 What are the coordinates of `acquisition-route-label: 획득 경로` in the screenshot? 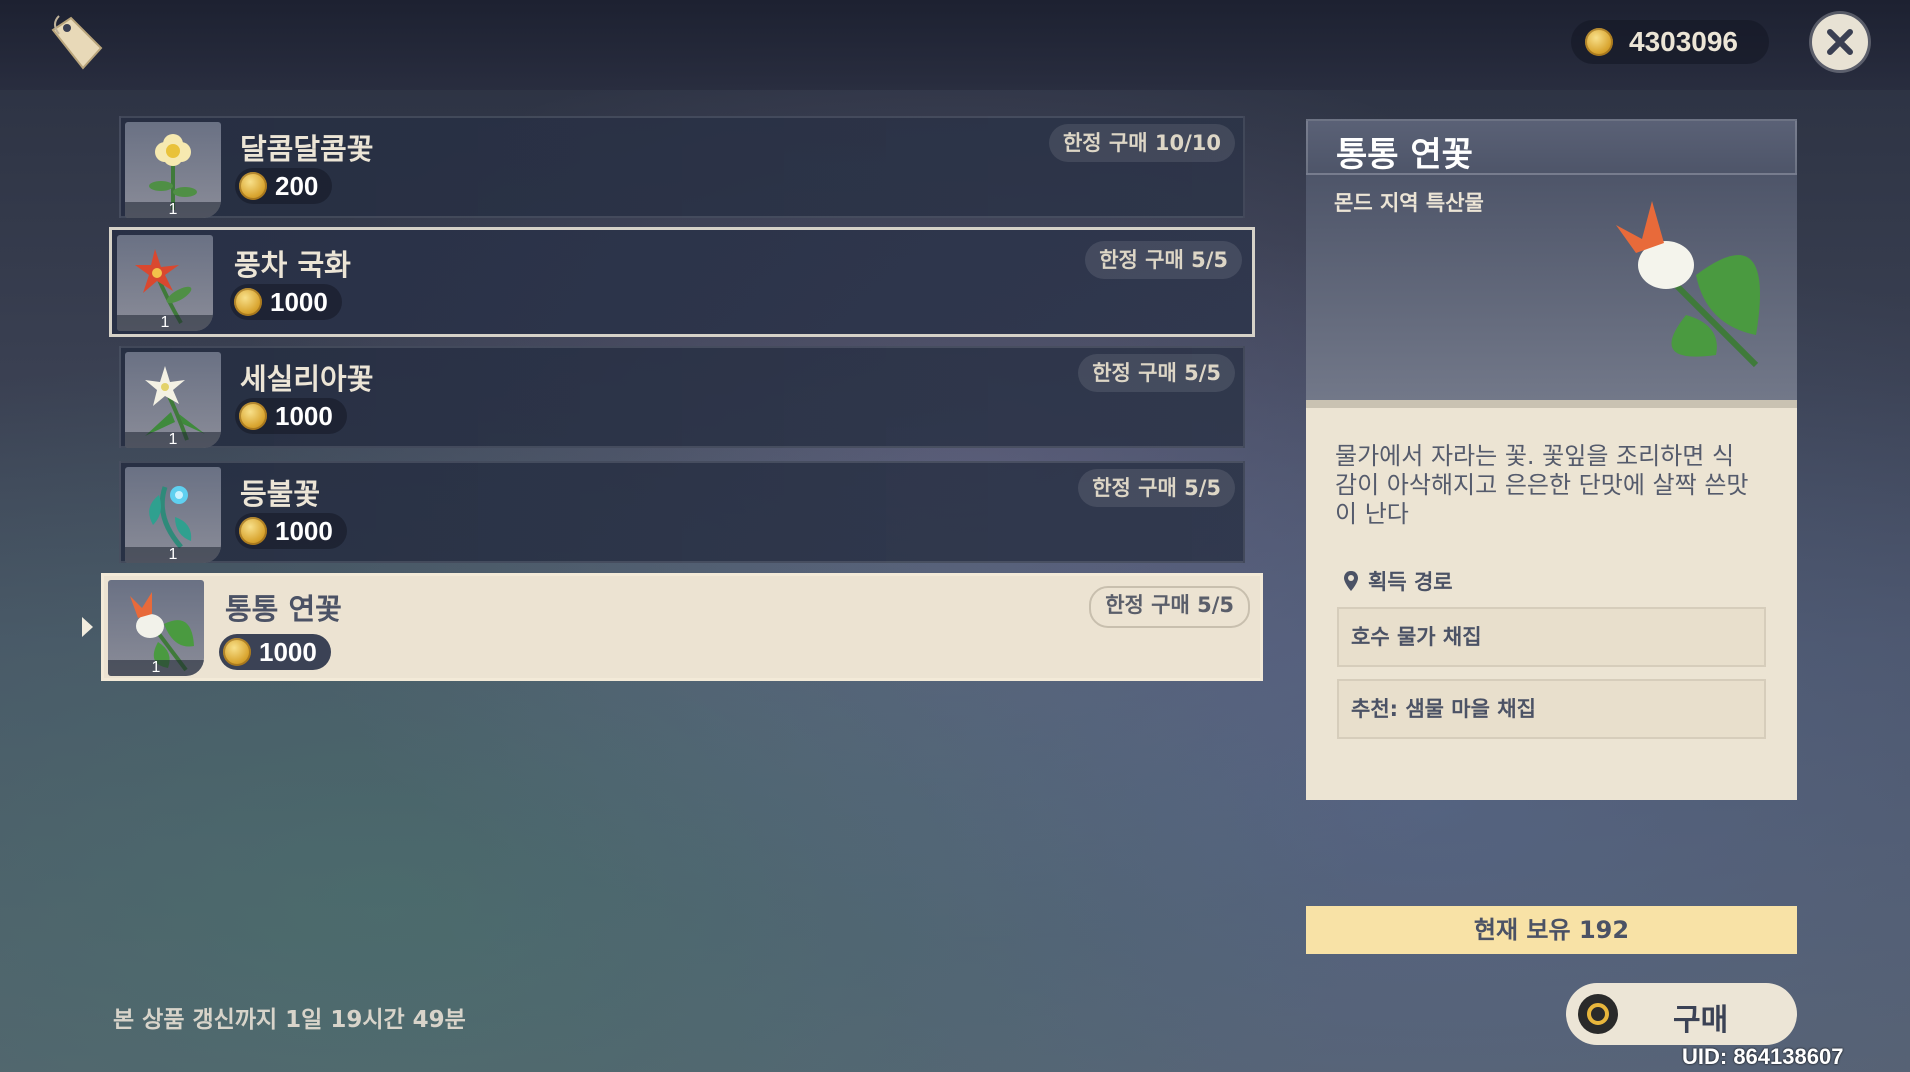 It's located at (1398, 581).